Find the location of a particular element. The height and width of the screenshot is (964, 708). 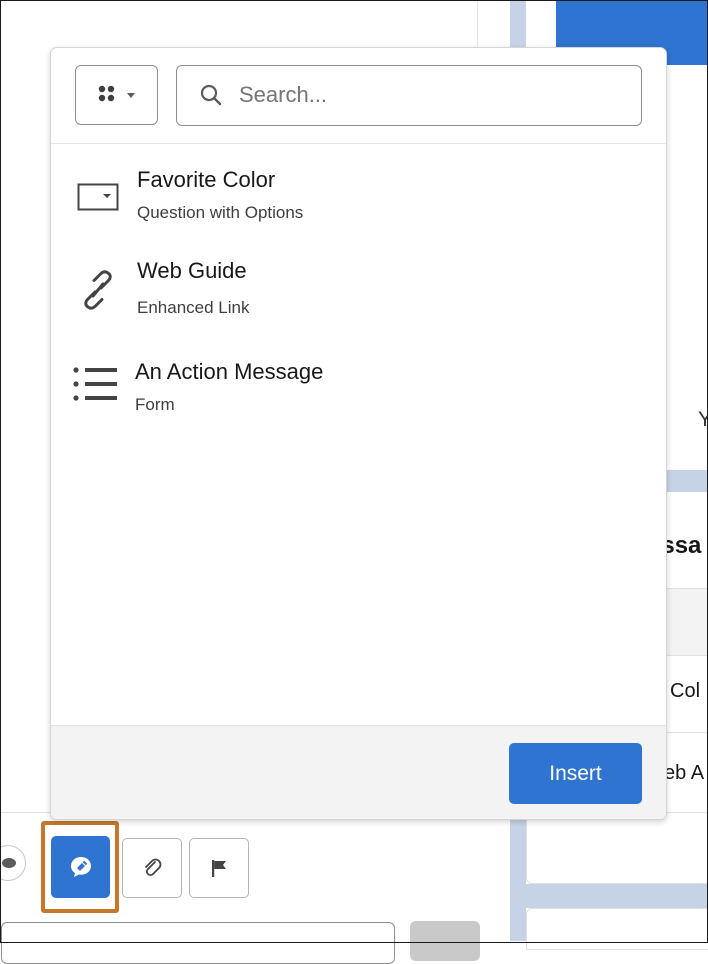

quick-text-button is located at coordinates (80, 867).